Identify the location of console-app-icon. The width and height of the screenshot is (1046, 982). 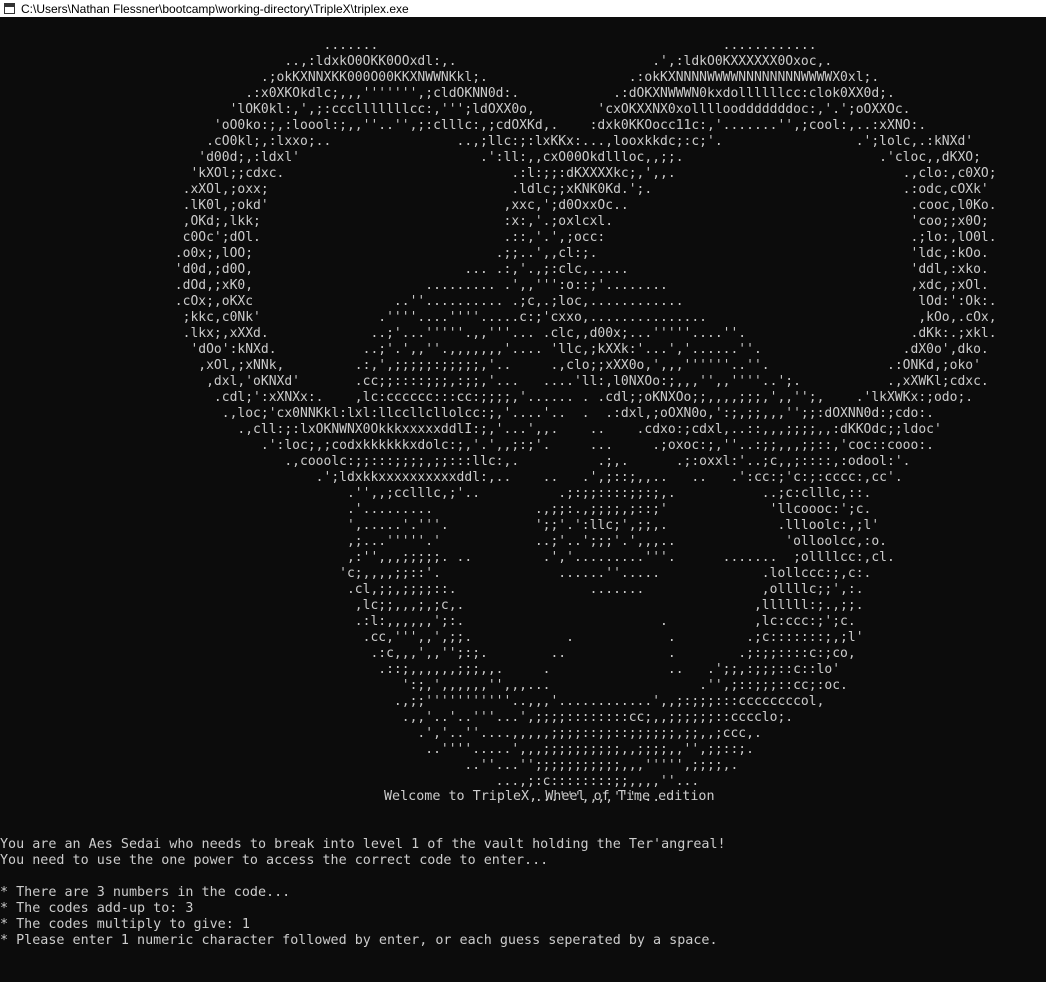
(9, 8).